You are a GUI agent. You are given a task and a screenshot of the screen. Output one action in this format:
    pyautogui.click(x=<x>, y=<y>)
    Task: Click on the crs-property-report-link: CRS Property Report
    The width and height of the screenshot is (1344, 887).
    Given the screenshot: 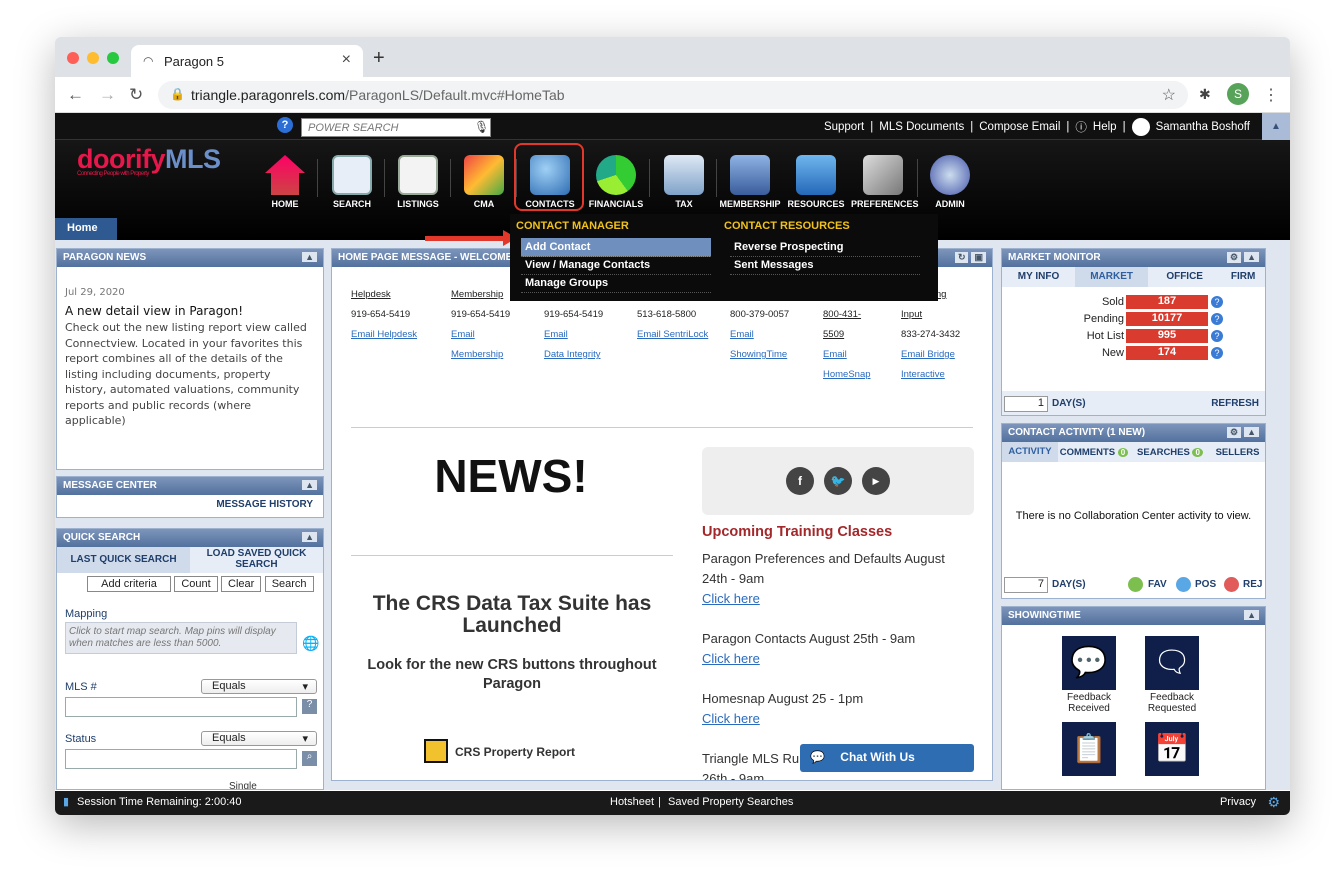 What is the action you would take?
    pyautogui.click(x=515, y=752)
    